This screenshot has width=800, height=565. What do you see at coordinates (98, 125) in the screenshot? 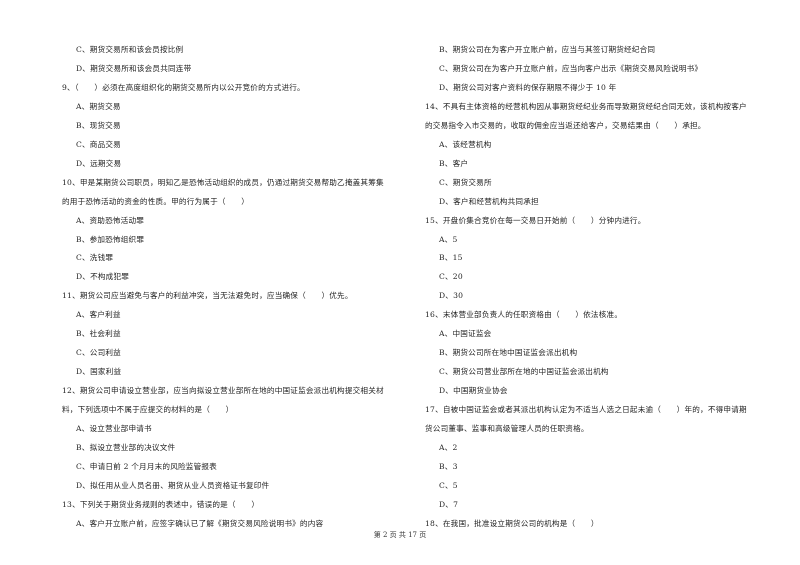
I see `answer-option: B、现货交易` at bounding box center [98, 125].